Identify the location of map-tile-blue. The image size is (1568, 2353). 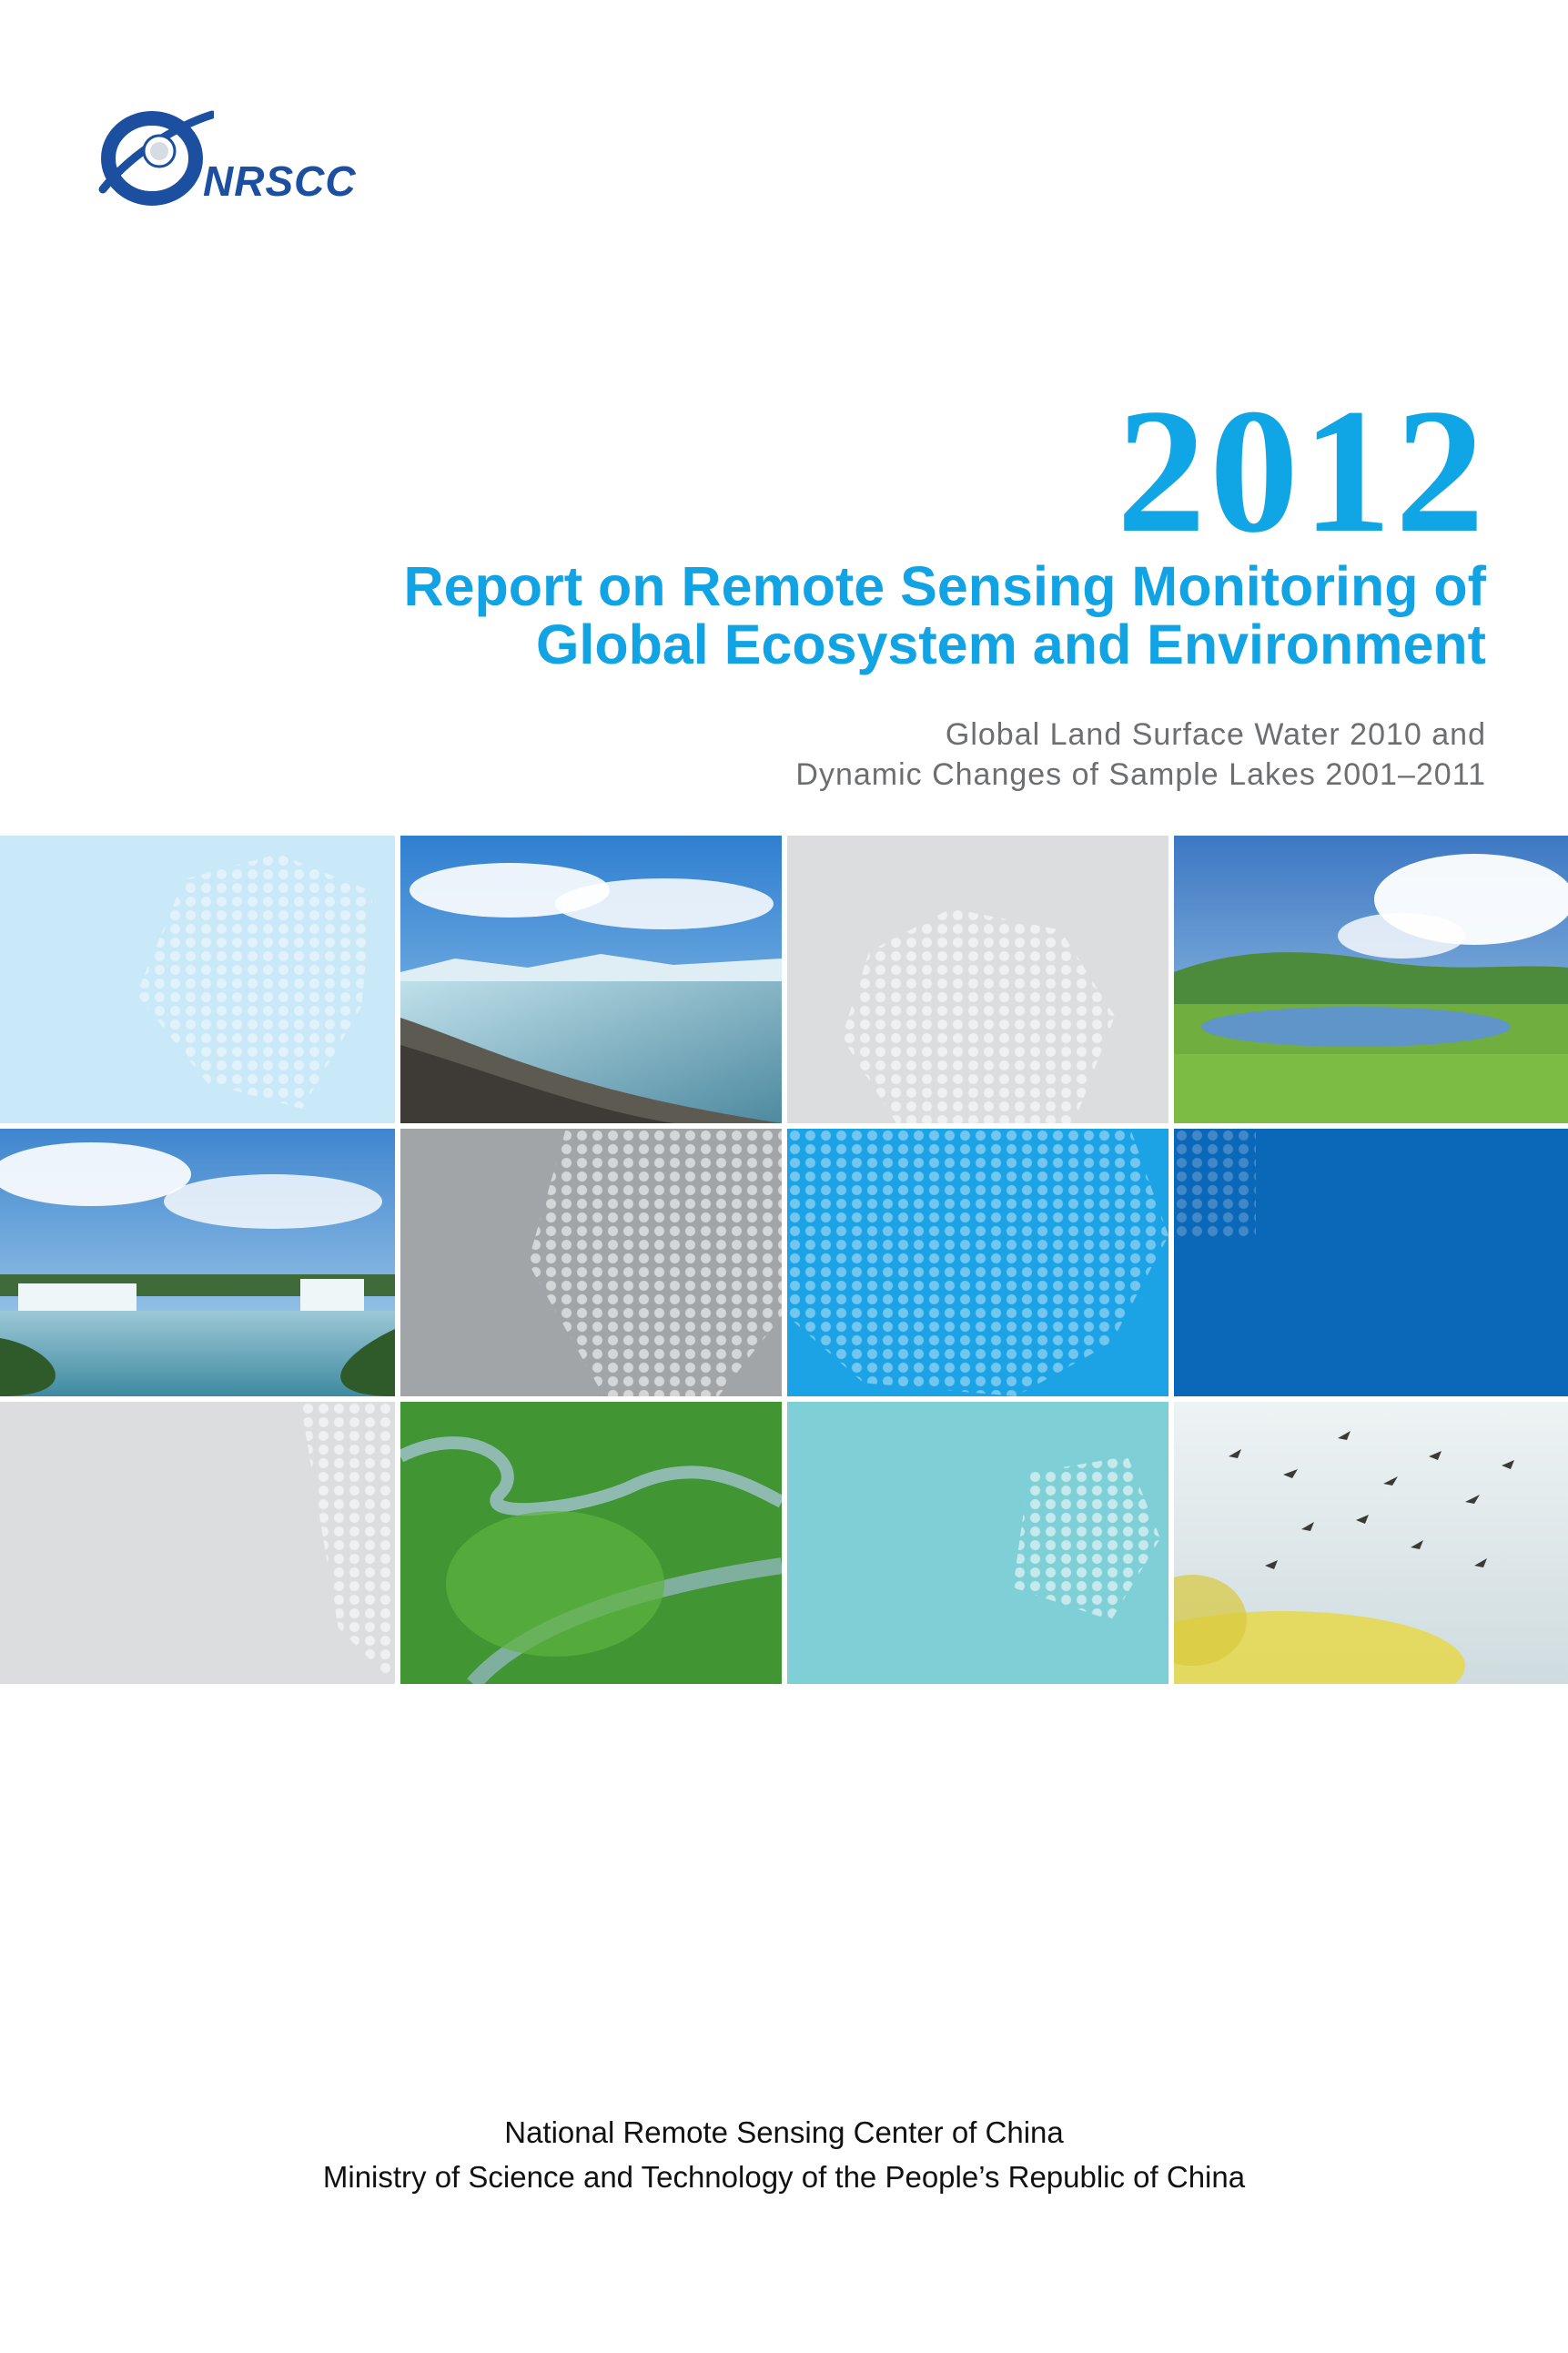
(977, 1262).